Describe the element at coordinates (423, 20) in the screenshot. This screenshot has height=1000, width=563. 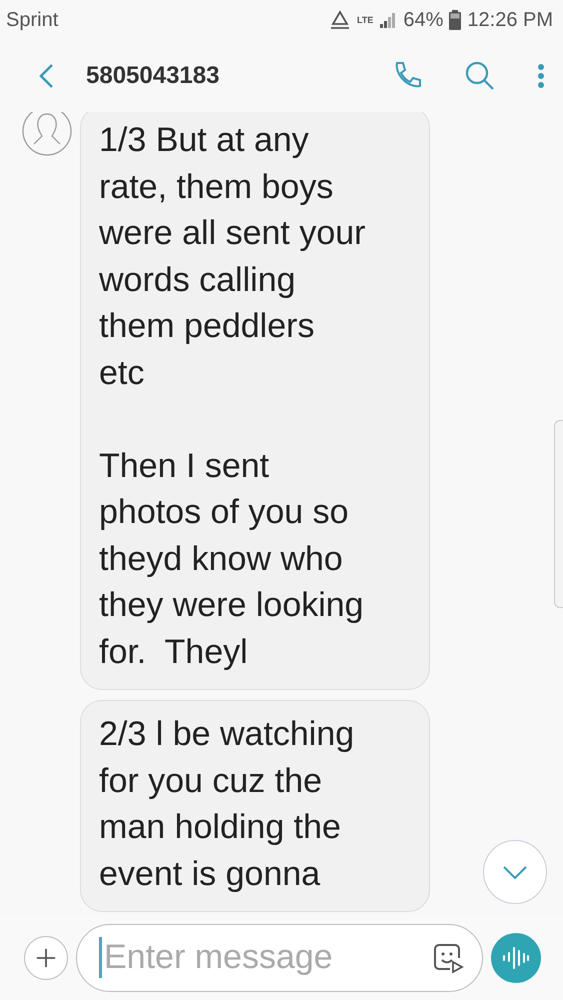
I see `battery-level: 64%` at that location.